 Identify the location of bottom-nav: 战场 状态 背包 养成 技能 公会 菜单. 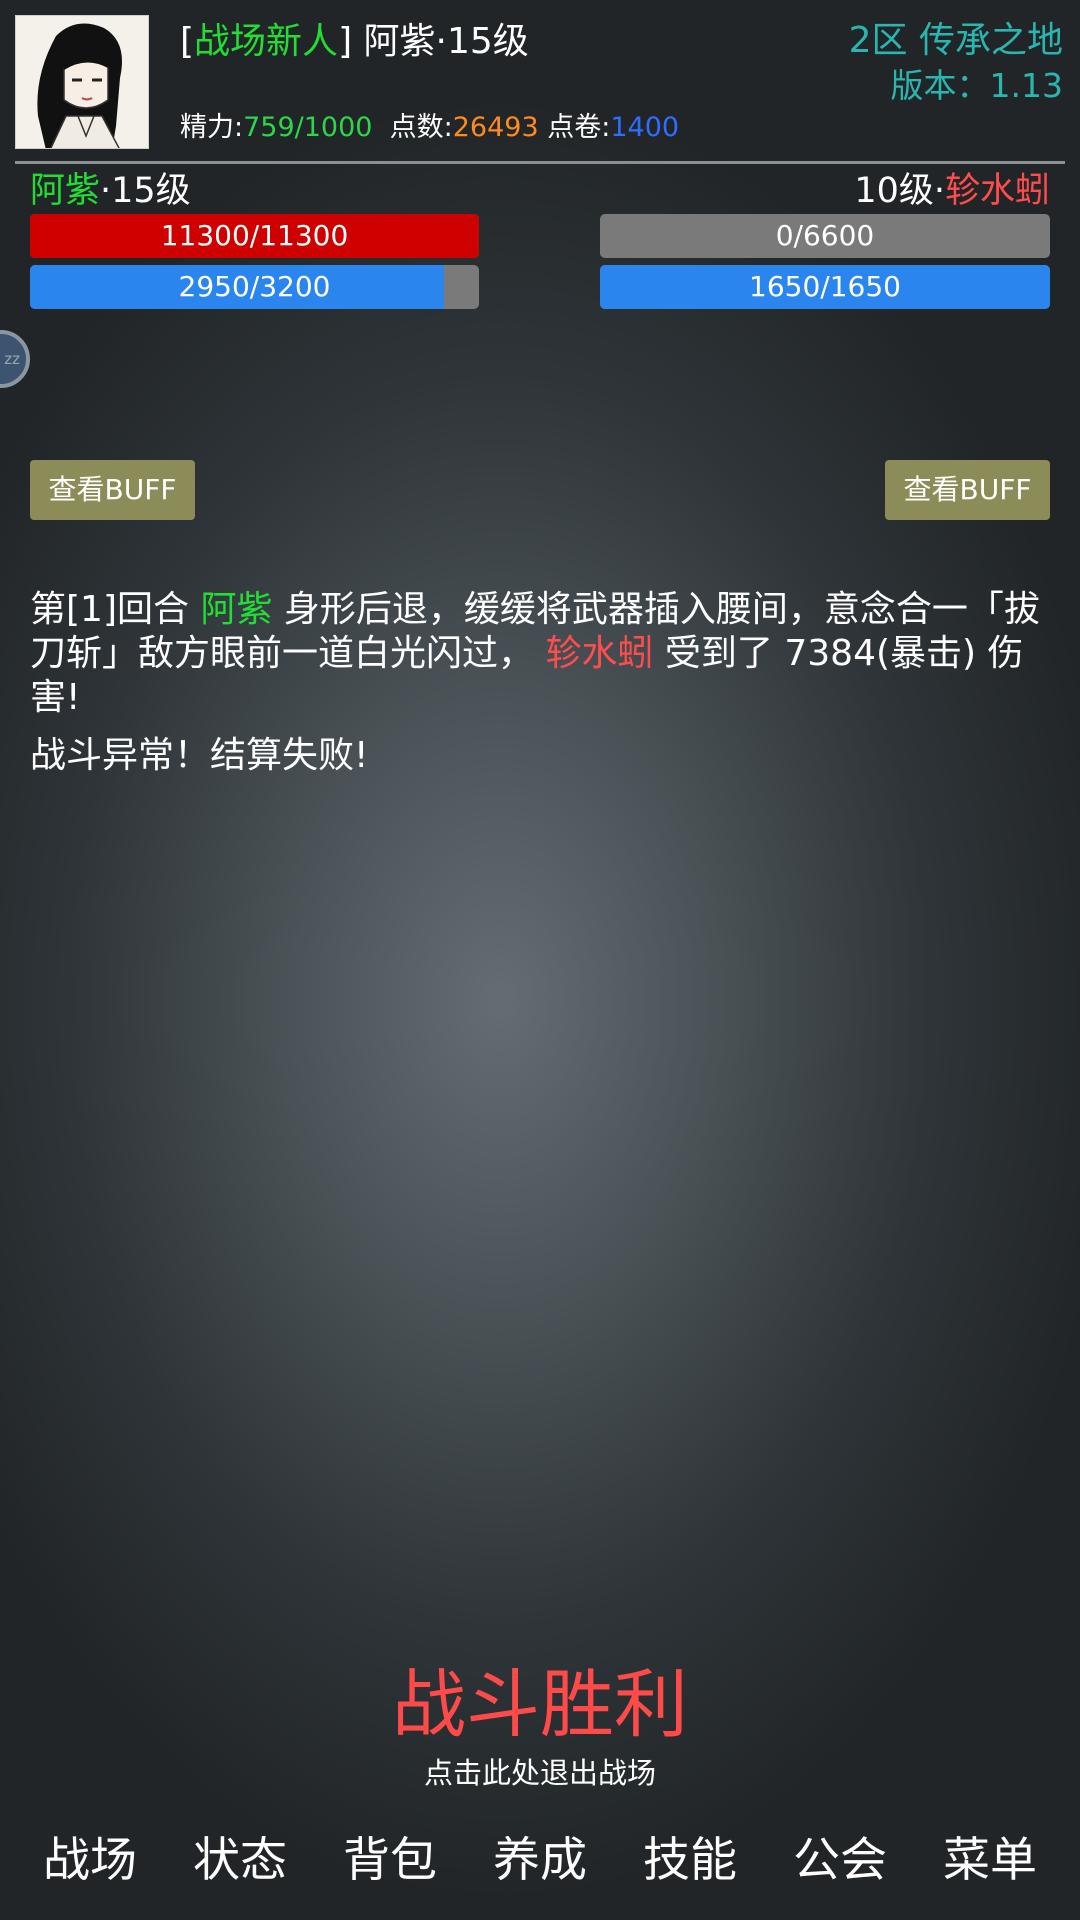
(540, 1861).